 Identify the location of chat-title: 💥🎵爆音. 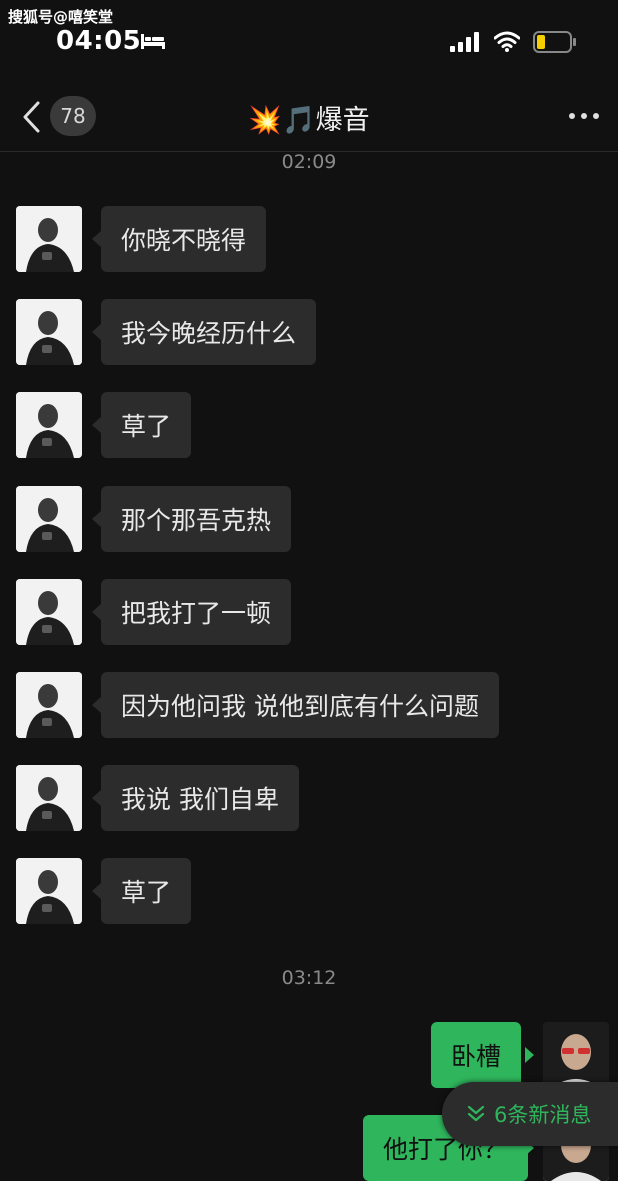
(309, 120).